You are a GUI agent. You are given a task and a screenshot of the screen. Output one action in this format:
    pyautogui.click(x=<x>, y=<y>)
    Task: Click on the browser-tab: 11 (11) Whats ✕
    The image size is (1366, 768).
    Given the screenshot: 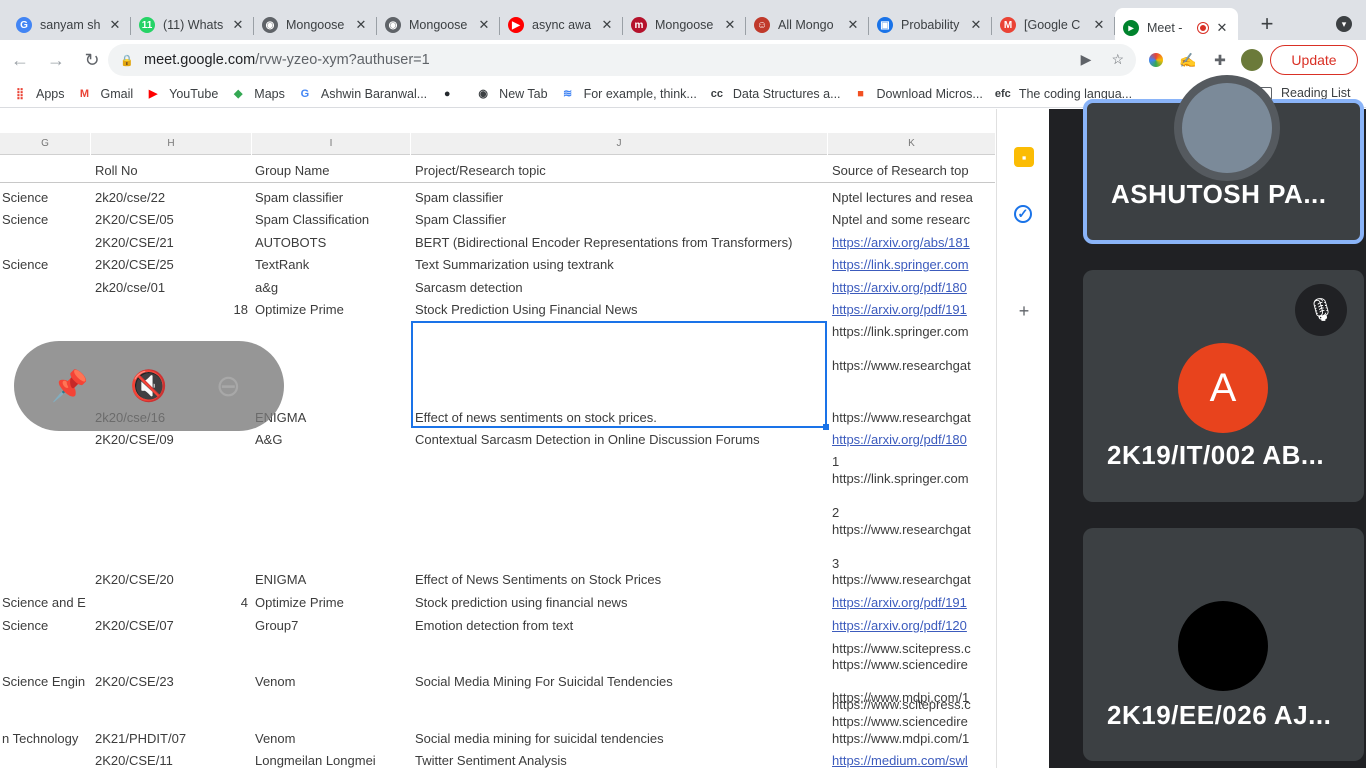 What is the action you would take?
    pyautogui.click(x=192, y=25)
    